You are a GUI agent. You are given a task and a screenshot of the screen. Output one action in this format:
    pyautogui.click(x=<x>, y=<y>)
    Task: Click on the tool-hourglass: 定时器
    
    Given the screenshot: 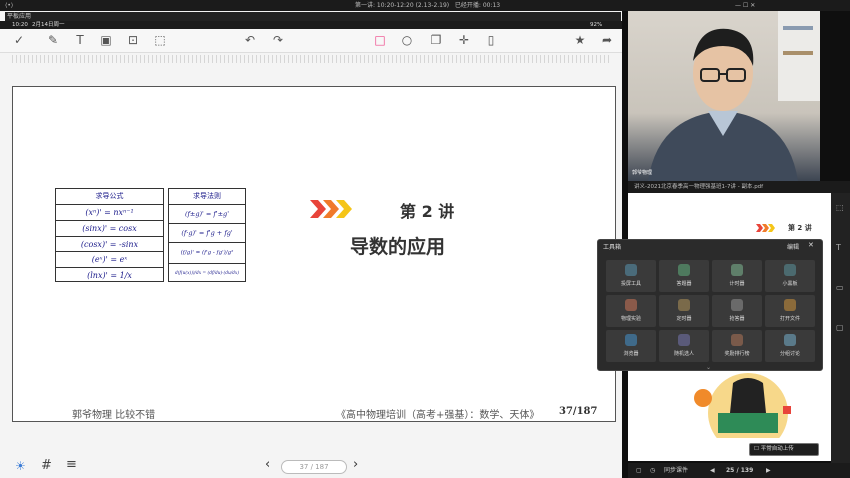 What is the action you would take?
    pyautogui.click(x=684, y=311)
    